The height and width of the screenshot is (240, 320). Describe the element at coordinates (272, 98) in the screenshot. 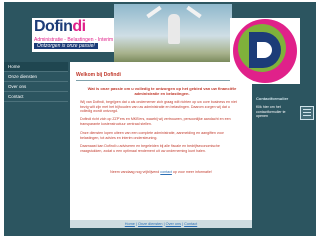

I see `contact-form-title: Contactformulier` at that location.